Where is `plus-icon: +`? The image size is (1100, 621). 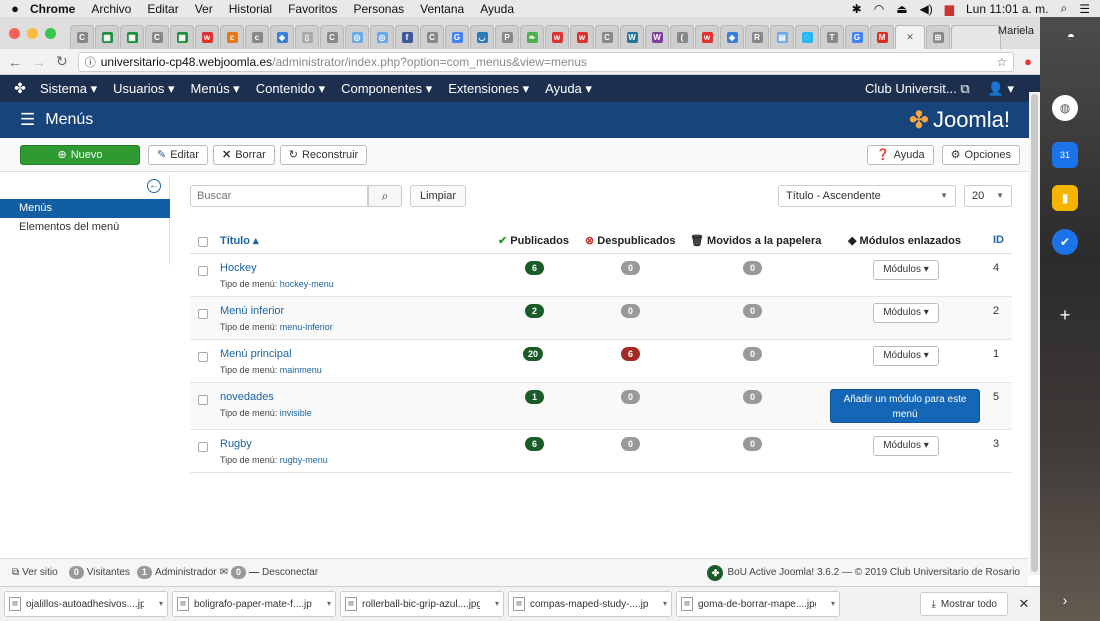 plus-icon: + is located at coordinates (1065, 315).